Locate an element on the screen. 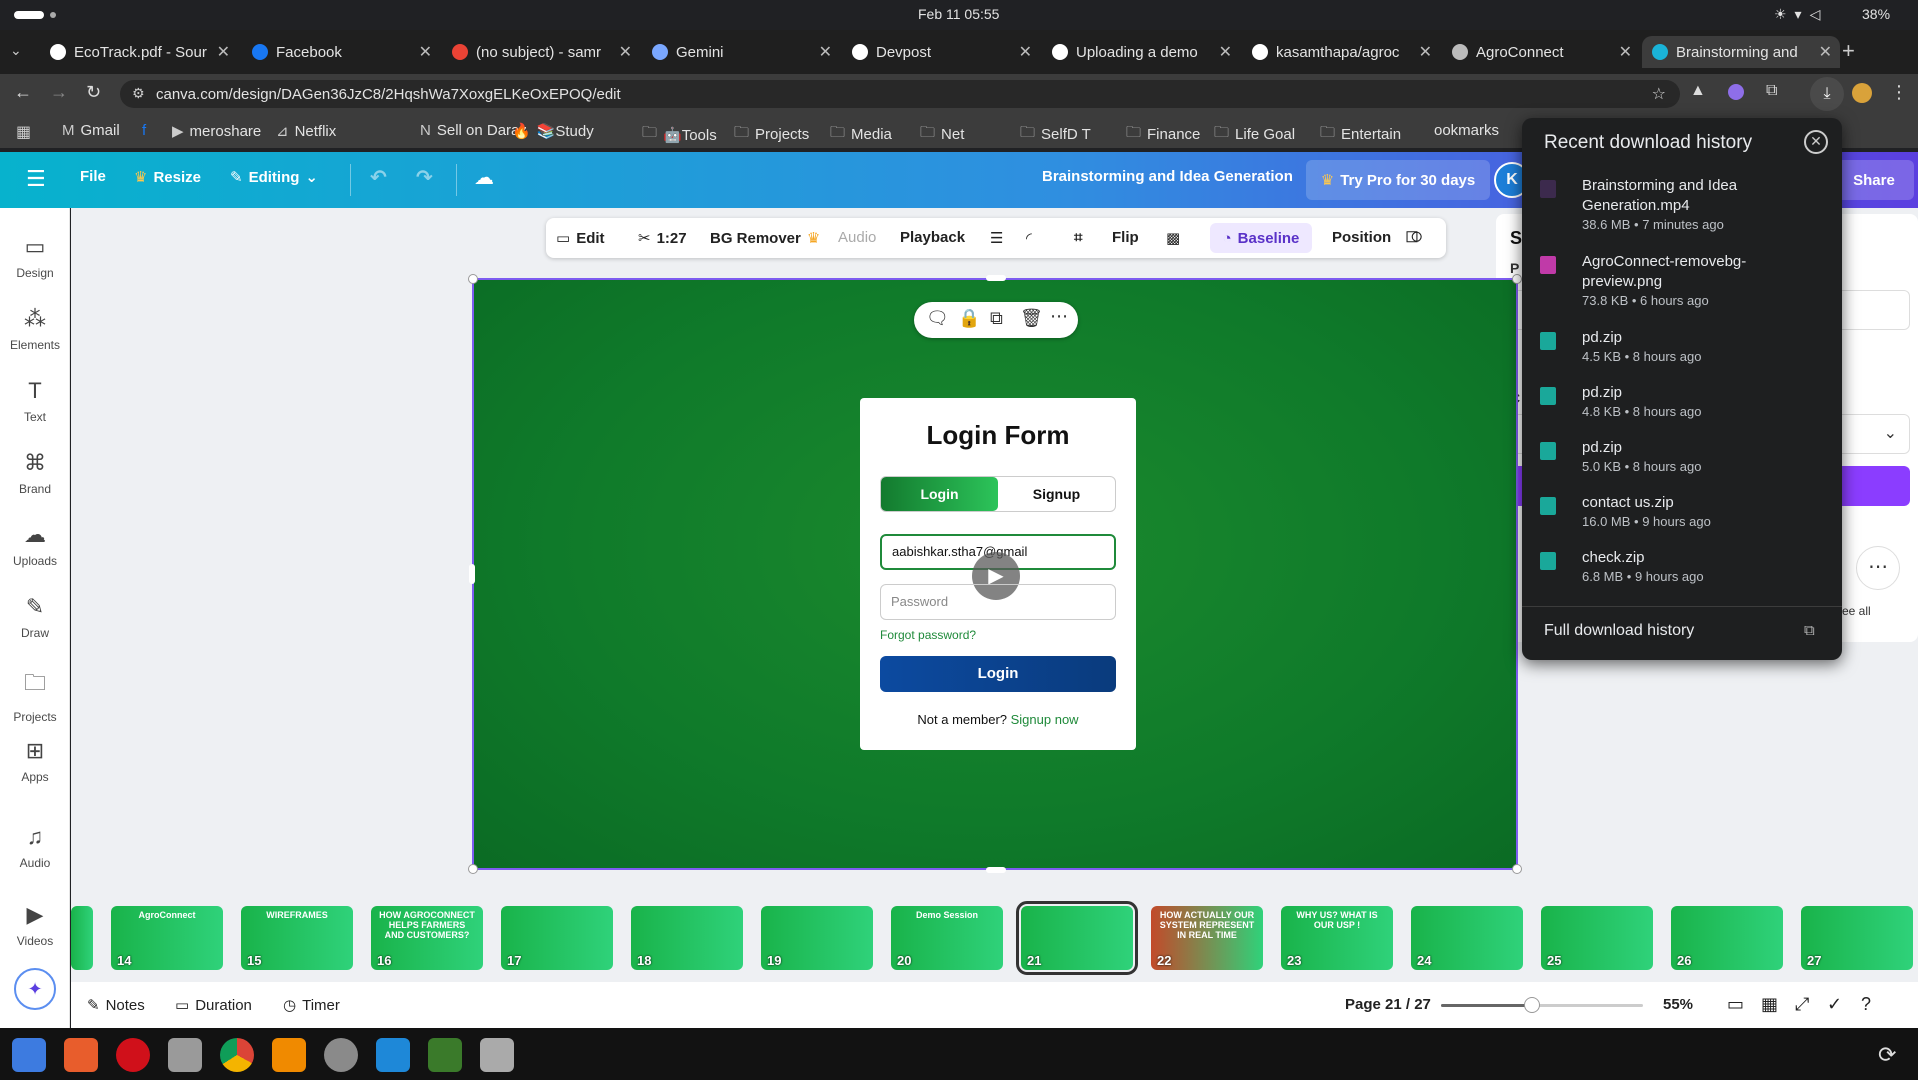 Image resolution: width=1918 pixels, height=1080 pixels. page-indicator: Page 21 / 27 is located at coordinates (1388, 1004).